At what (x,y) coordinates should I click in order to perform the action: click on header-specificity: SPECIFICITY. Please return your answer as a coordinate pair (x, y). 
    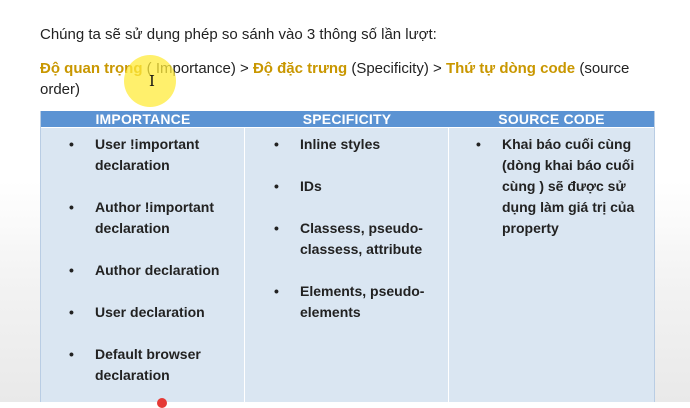
    Looking at the image, I should click on (347, 119).